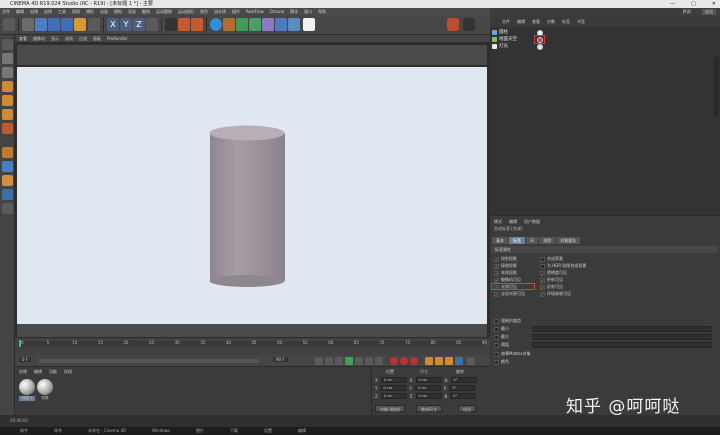  I want to click on menu-item: 文件, so click(6, 11).